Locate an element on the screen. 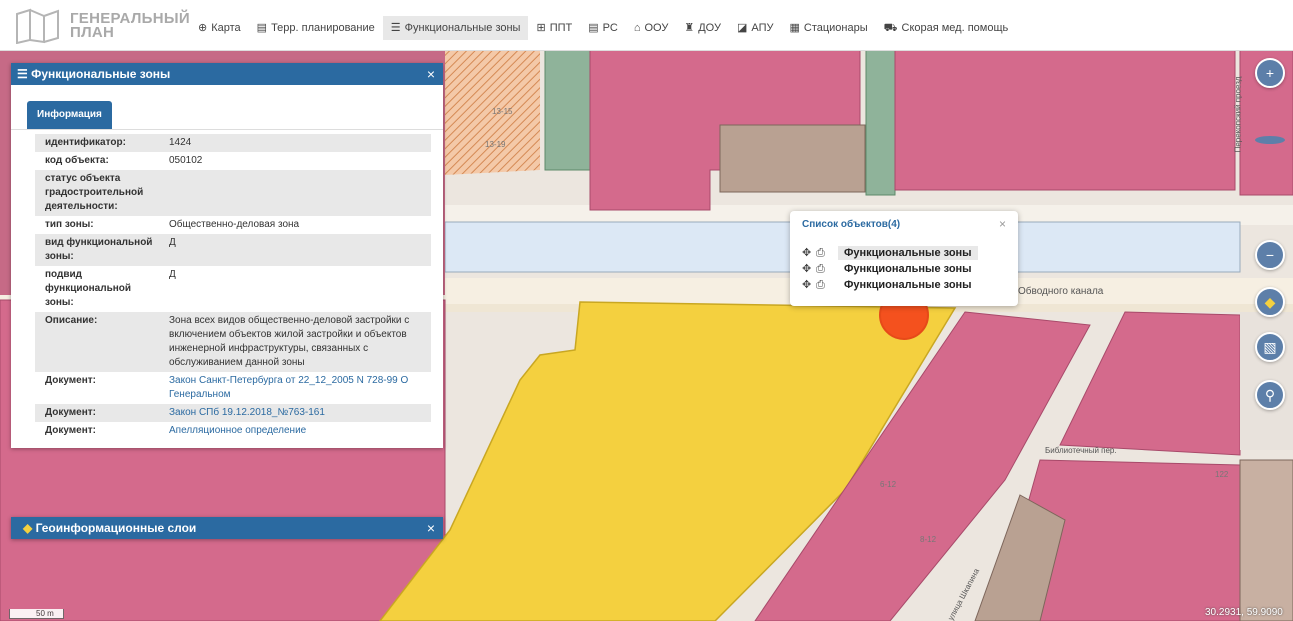  panel-title: Функциональные зоны is located at coordinates (101, 74).